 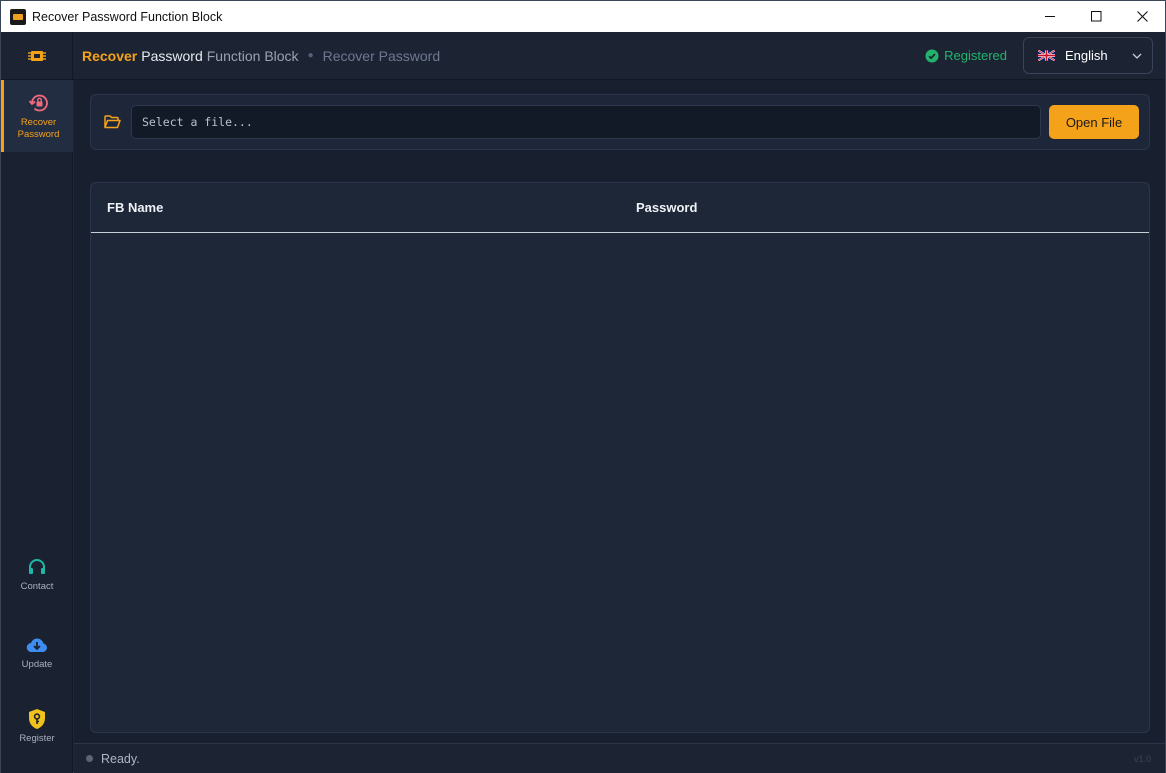 What do you see at coordinates (37, 116) in the screenshot?
I see `sidebar-item-recover-password: Recover Password` at bounding box center [37, 116].